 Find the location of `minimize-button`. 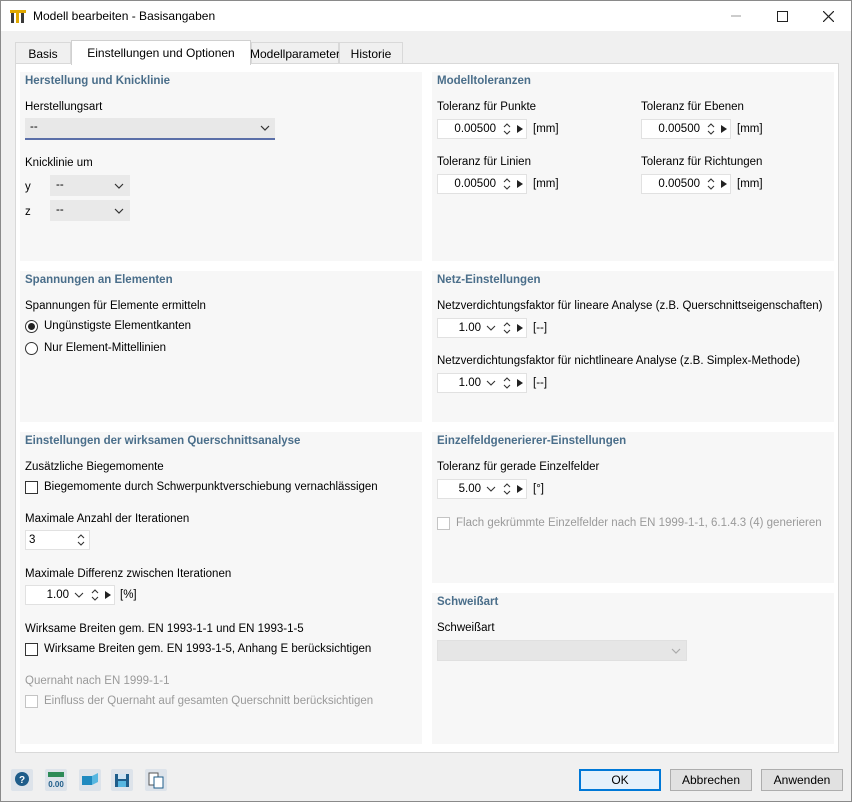

minimize-button is located at coordinates (736, 16).